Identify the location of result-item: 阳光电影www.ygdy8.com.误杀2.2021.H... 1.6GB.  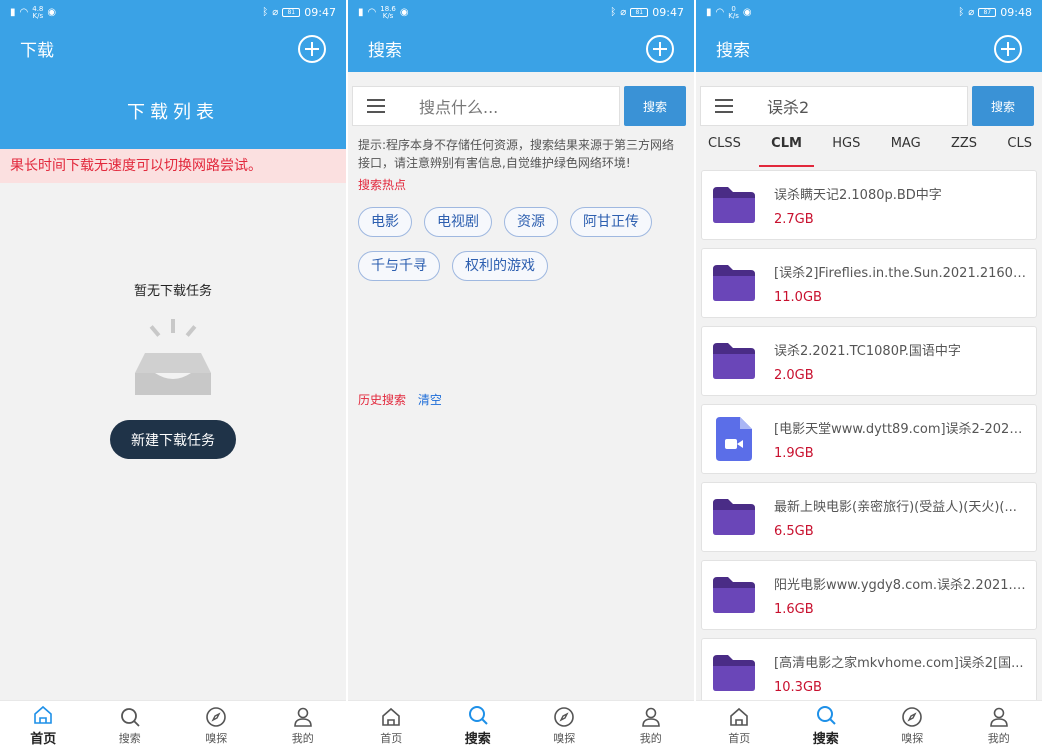
(869, 595).